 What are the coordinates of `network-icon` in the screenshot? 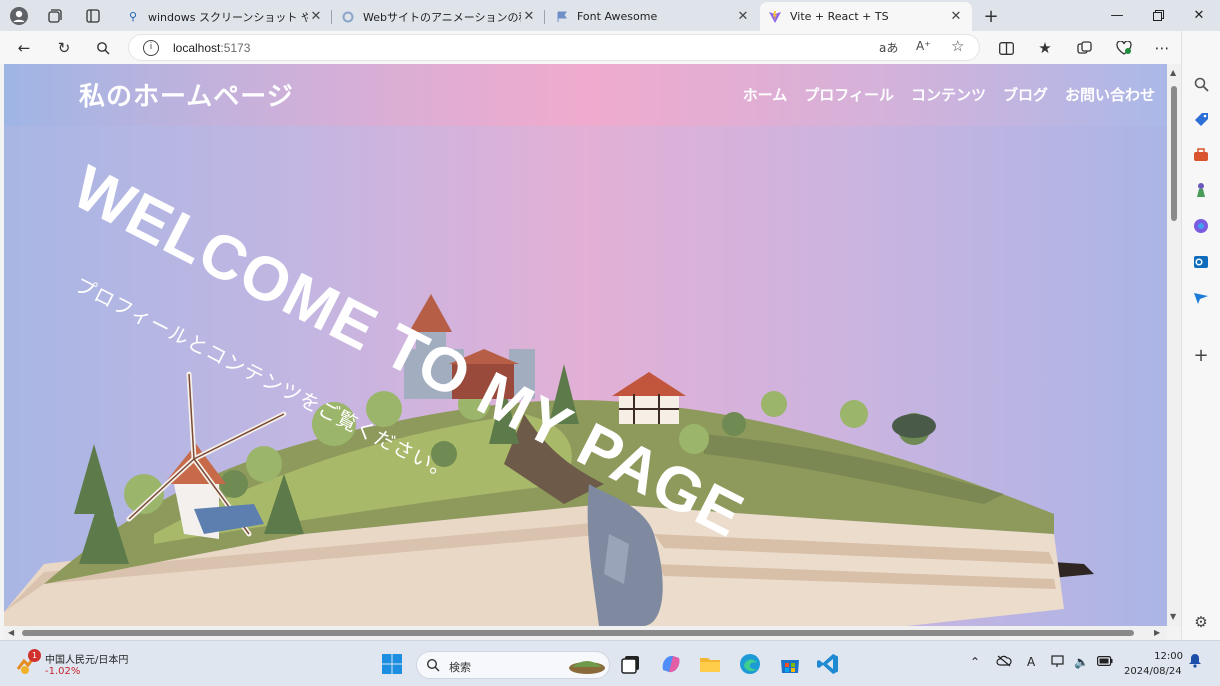 It's located at (1058, 663).